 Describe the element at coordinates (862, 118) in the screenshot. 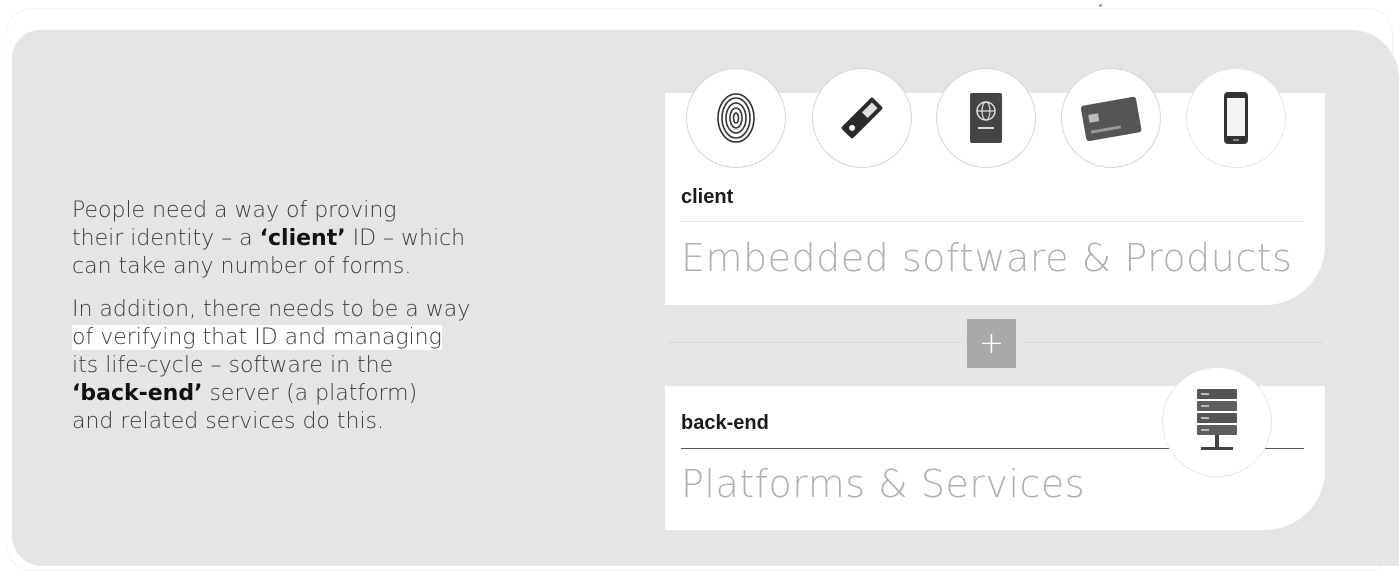

I see `usb-token-icon` at that location.